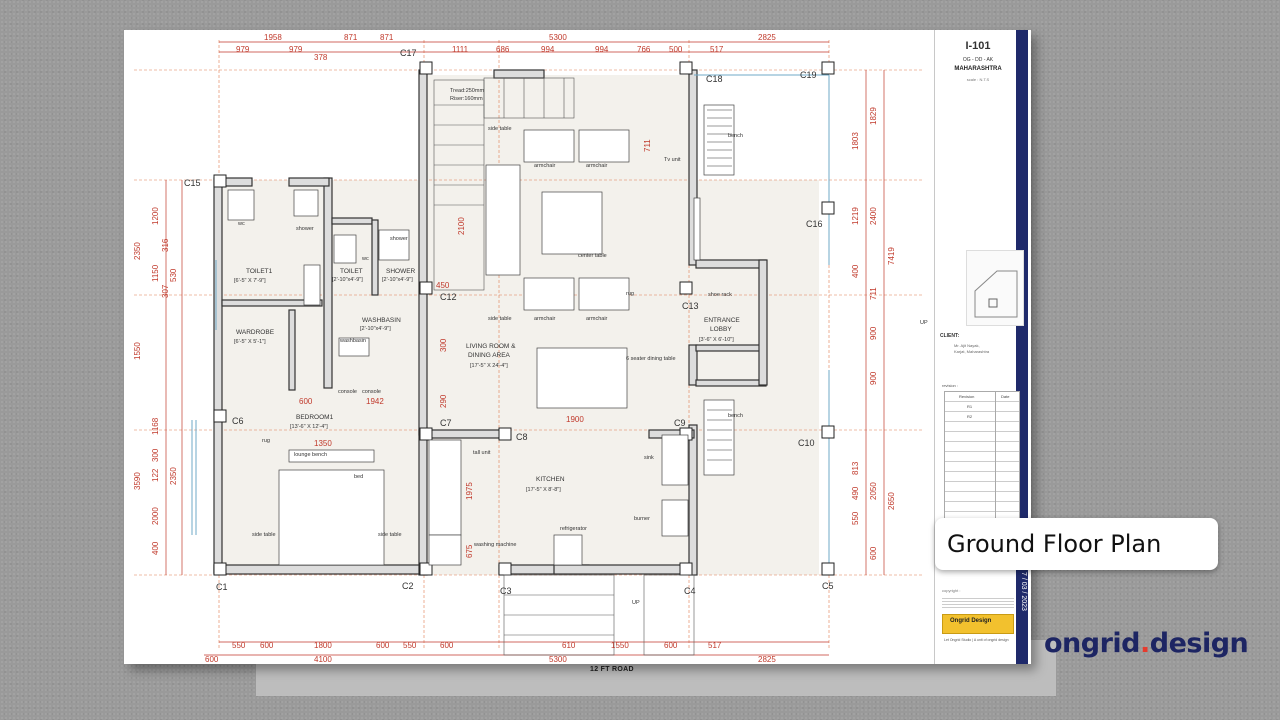  Describe the element at coordinates (192, 183) in the screenshot. I see `column-label: C15` at that location.